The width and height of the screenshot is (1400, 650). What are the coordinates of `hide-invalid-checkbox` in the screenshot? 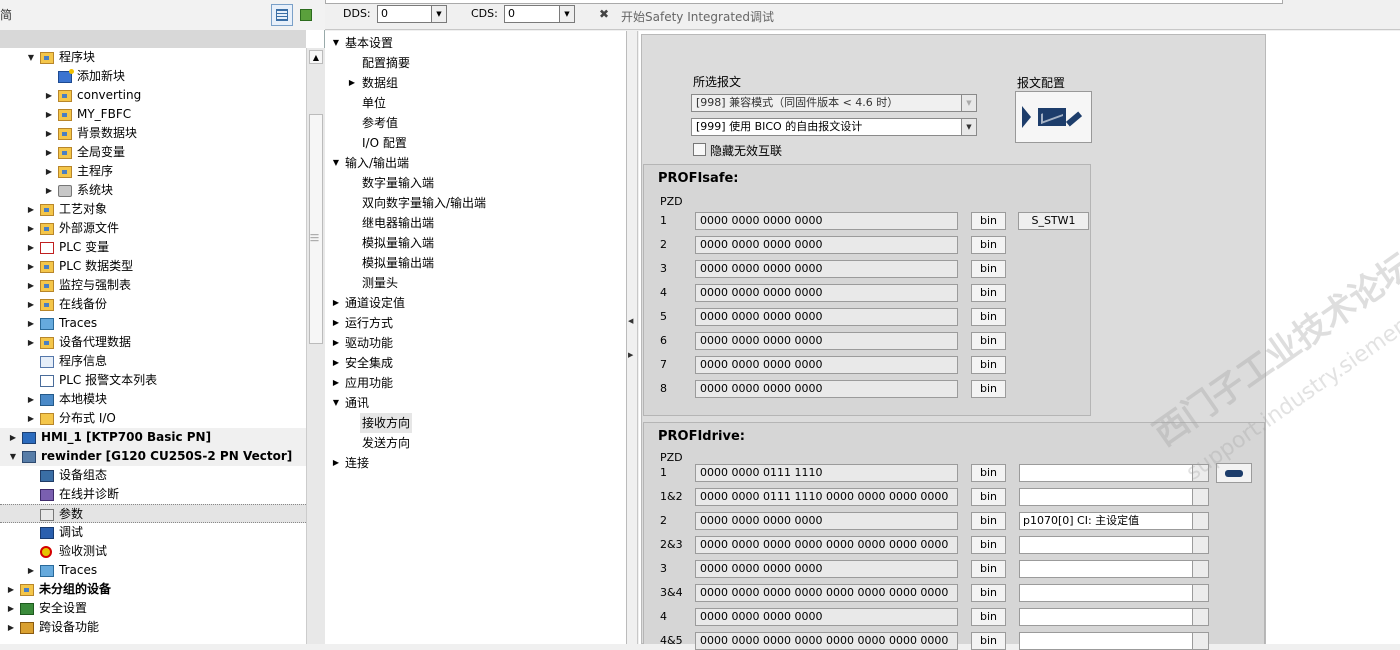 It's located at (699, 149).